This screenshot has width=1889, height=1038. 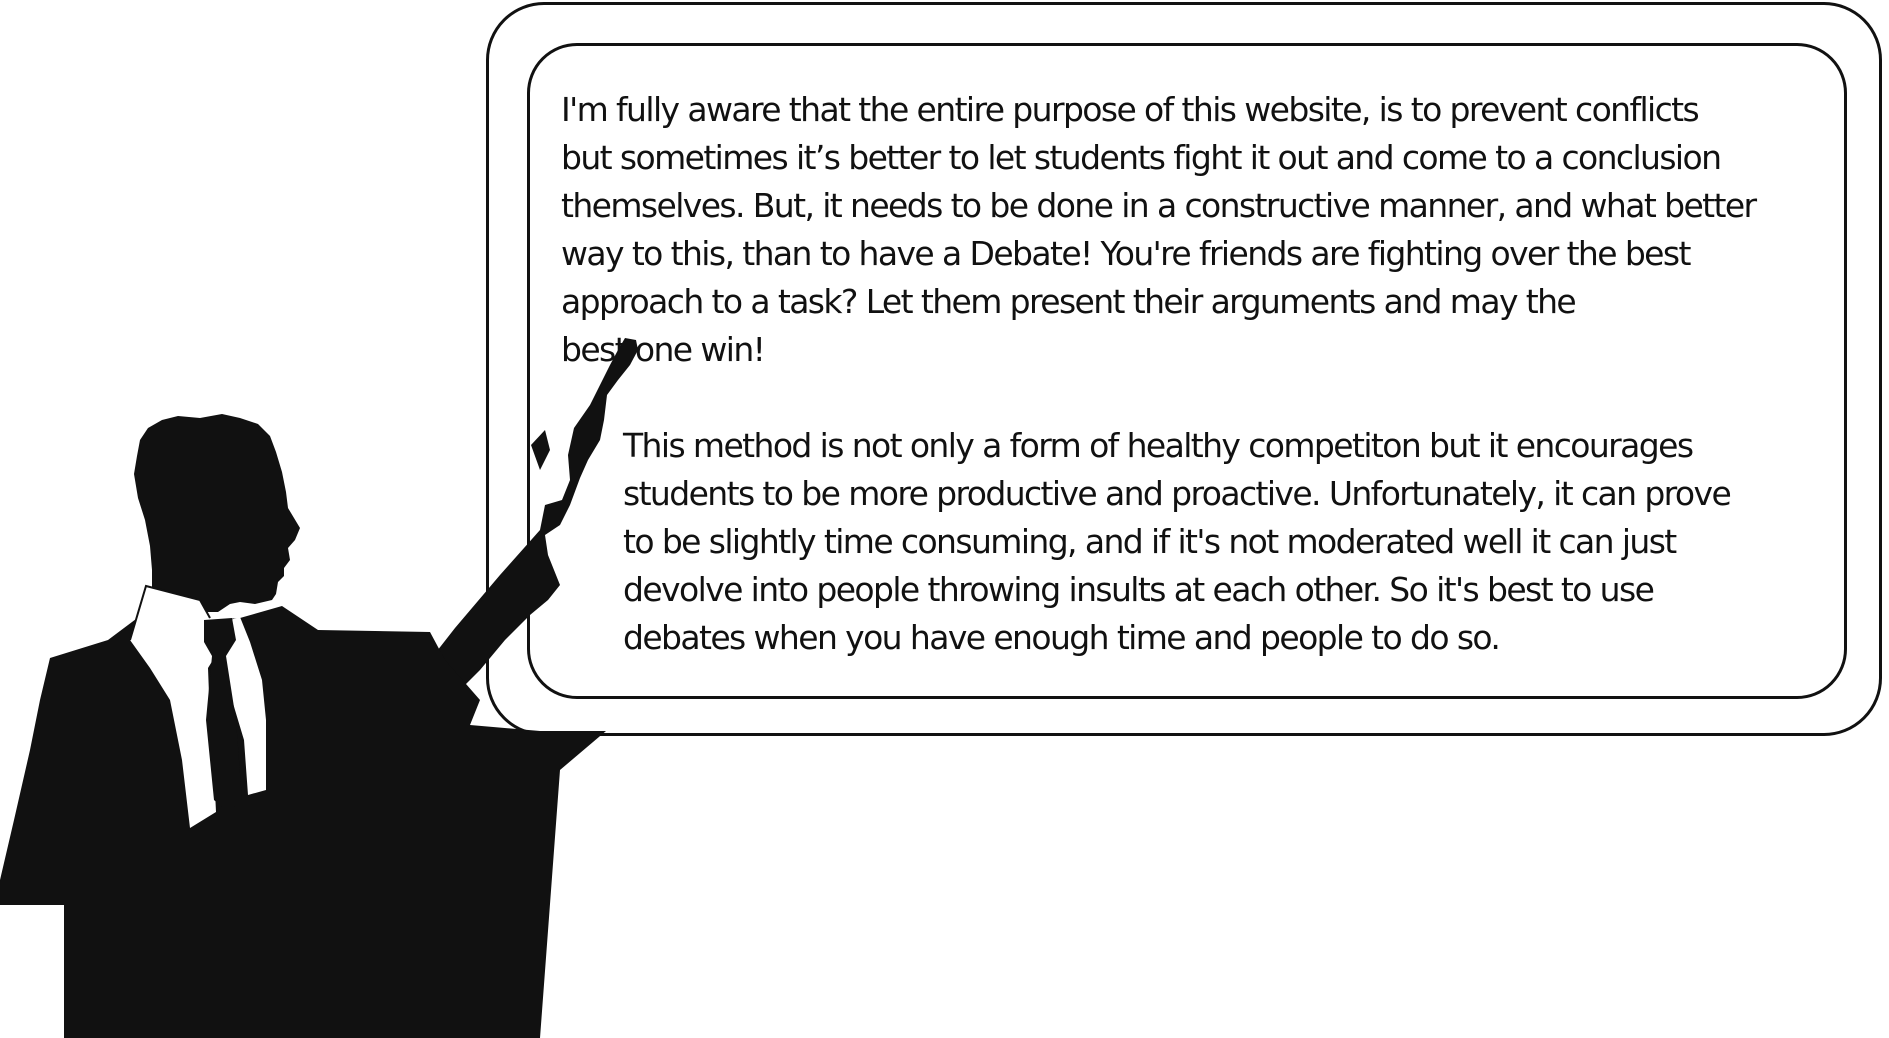 What do you see at coordinates (540, 450) in the screenshot?
I see `thumb` at bounding box center [540, 450].